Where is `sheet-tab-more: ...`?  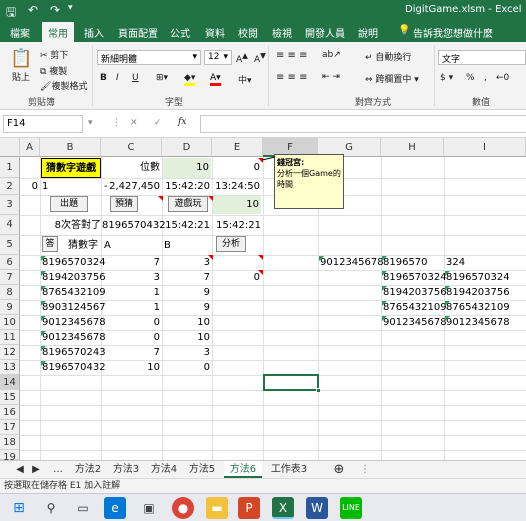 sheet-tab-more: ... is located at coordinates (58, 469).